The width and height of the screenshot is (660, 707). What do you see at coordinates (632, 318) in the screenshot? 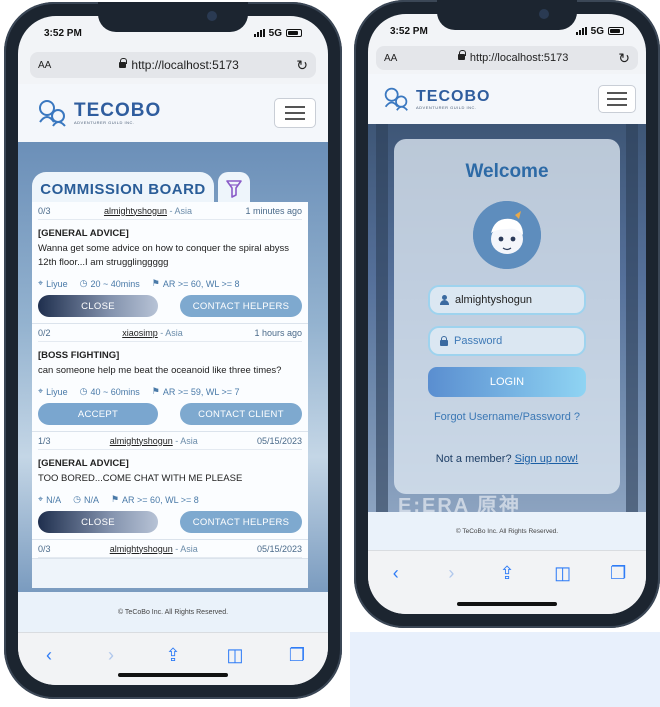
I see `background-pillar` at bounding box center [632, 318].